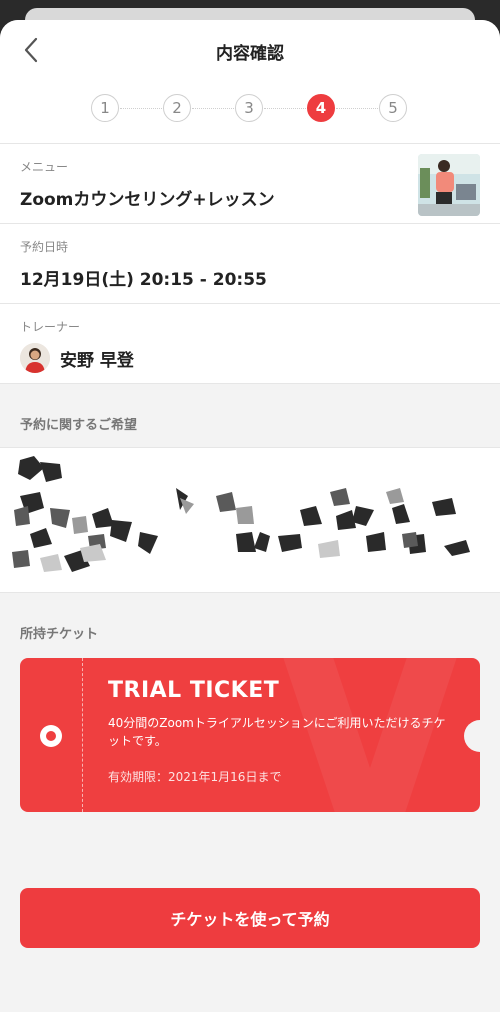 This screenshot has width=500, height=1012. What do you see at coordinates (250, 184) in the screenshot?
I see `menu-row: メニュー Zoomカウンセリング+レッスン` at bounding box center [250, 184].